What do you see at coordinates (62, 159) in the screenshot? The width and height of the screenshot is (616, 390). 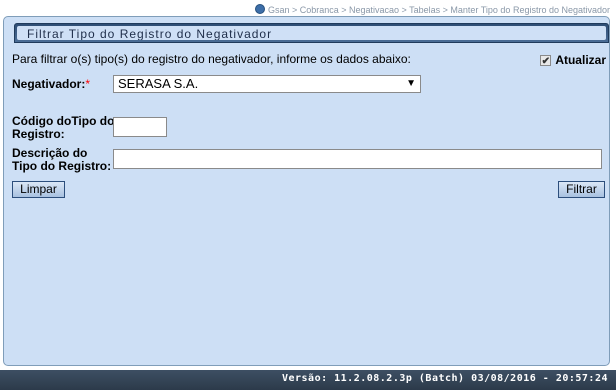 I see `descricao-label: Descrição do Tipo do Registro:` at bounding box center [62, 159].